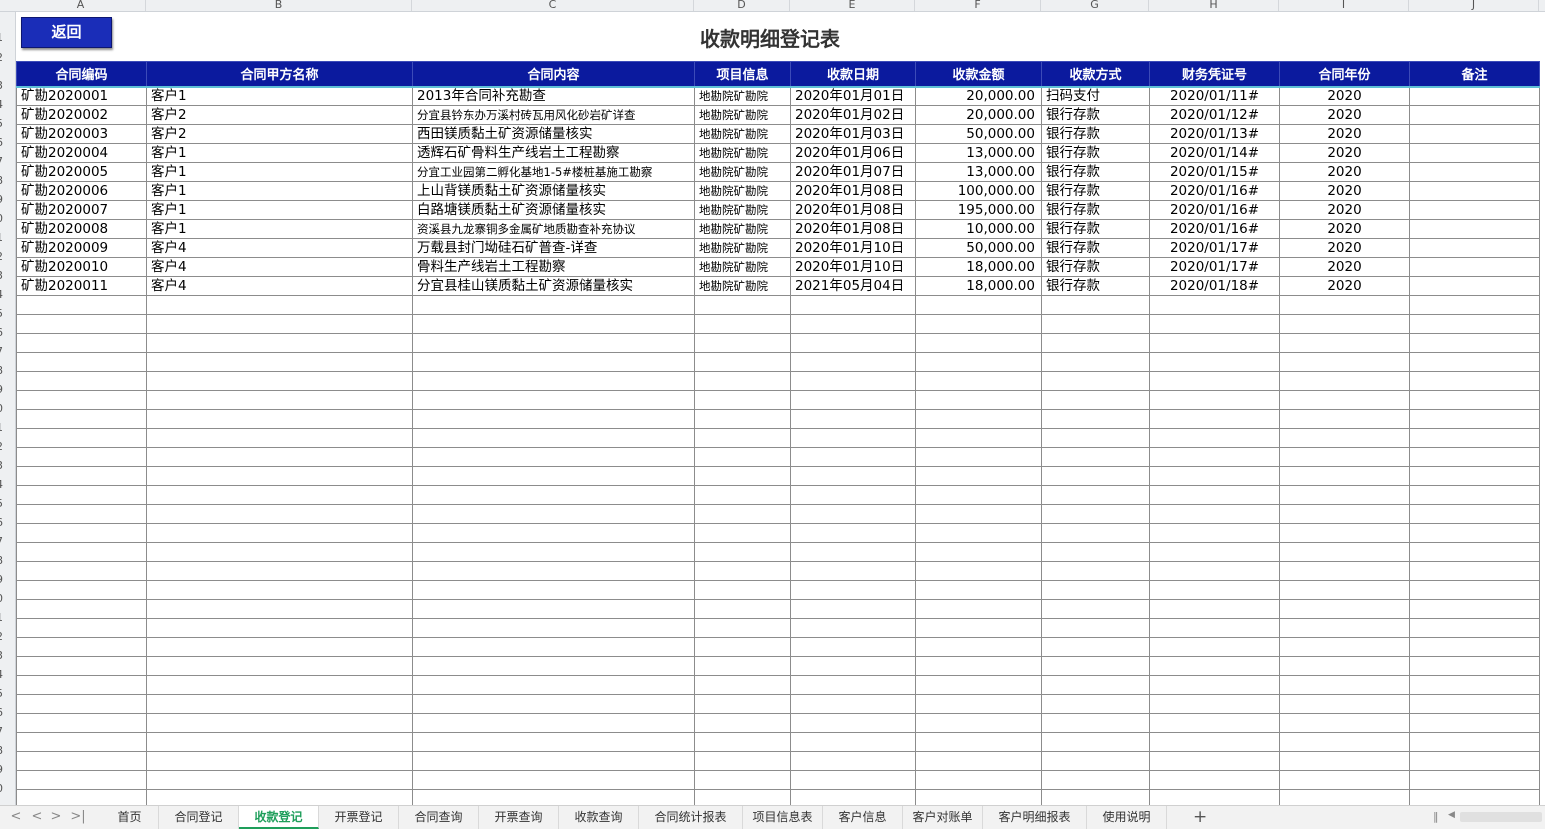  Describe the element at coordinates (553, 96) in the screenshot. I see `table-cell: 2013年合同补充勘查` at that location.